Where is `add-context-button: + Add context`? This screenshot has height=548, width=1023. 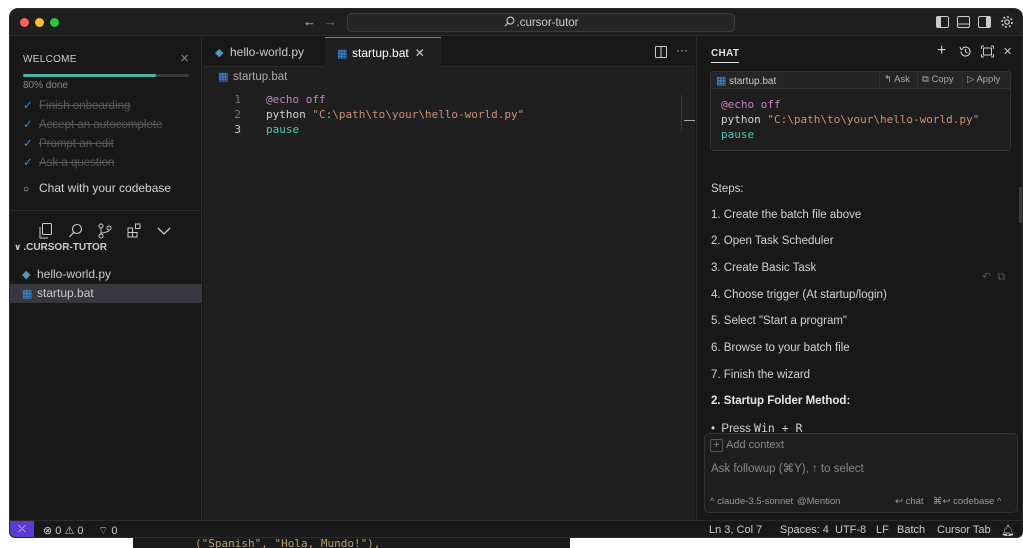 add-context-button: + Add context is located at coordinates (747, 445).